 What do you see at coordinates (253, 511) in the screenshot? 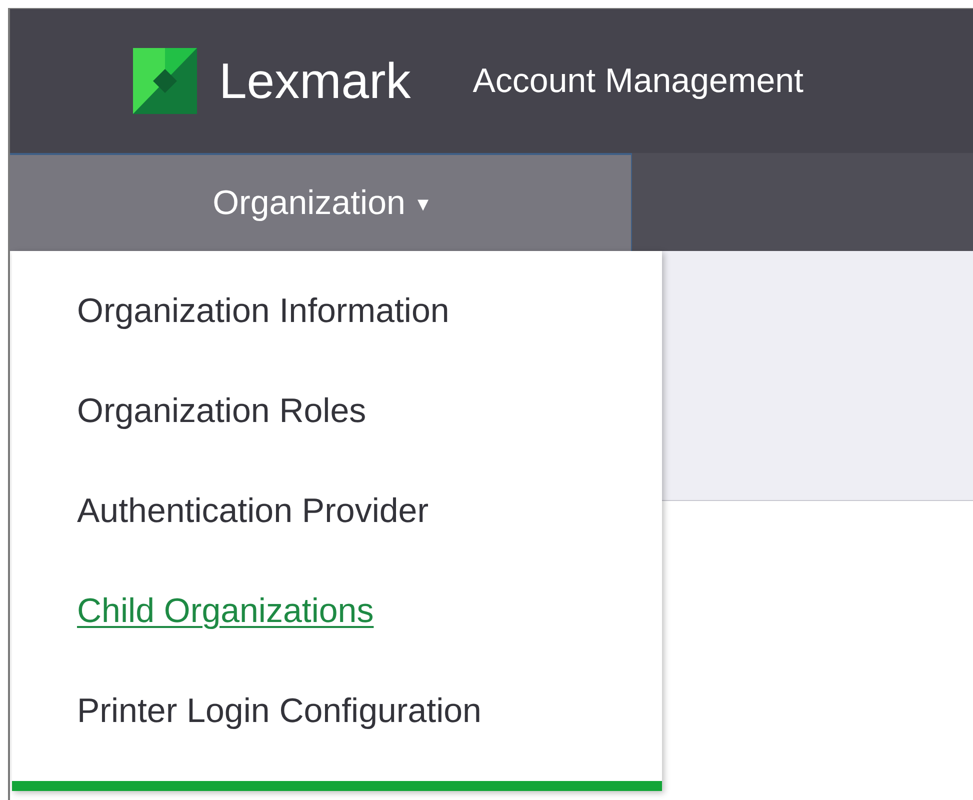
I see `menu-item: Authentication Provider` at bounding box center [253, 511].